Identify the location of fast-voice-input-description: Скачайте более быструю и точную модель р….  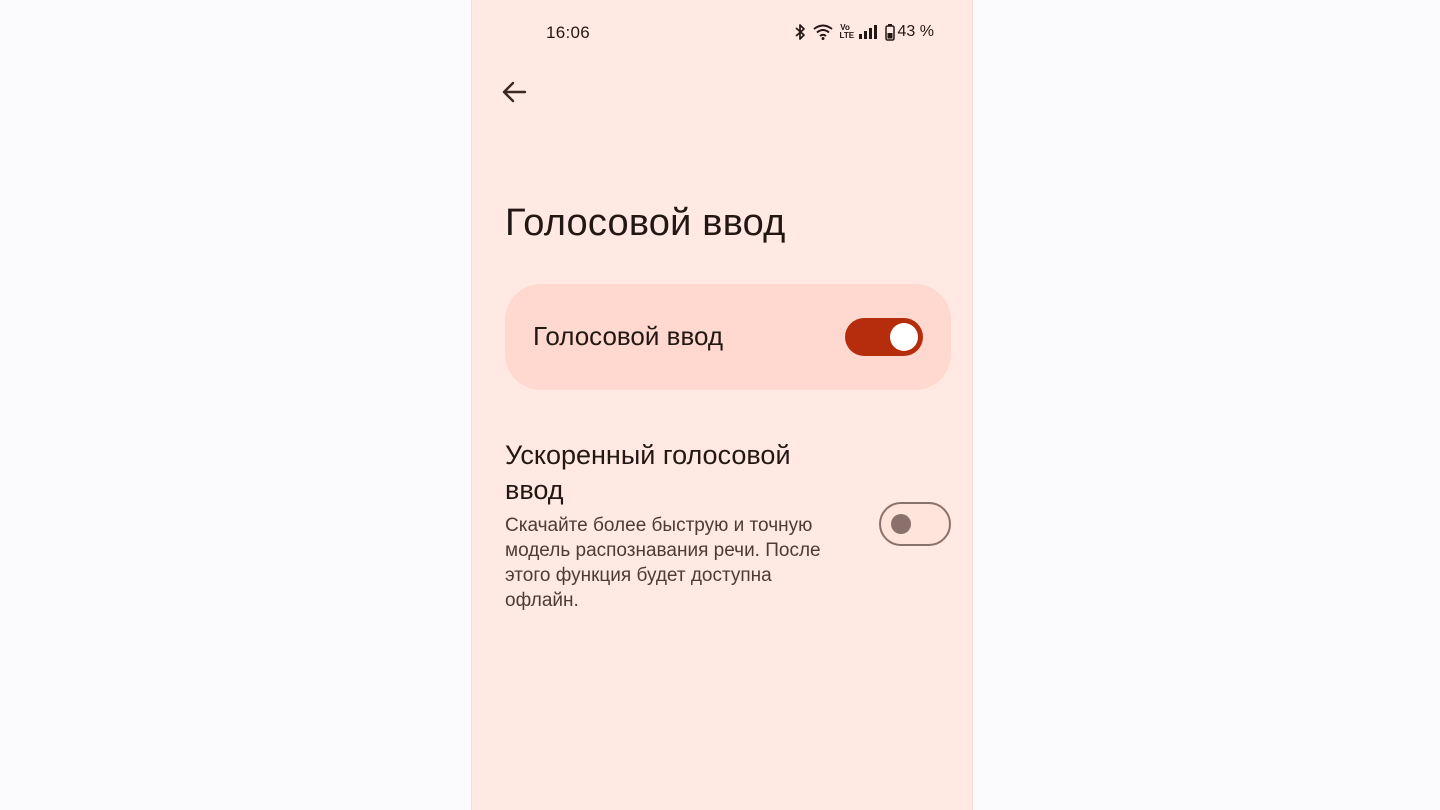
(663, 563).